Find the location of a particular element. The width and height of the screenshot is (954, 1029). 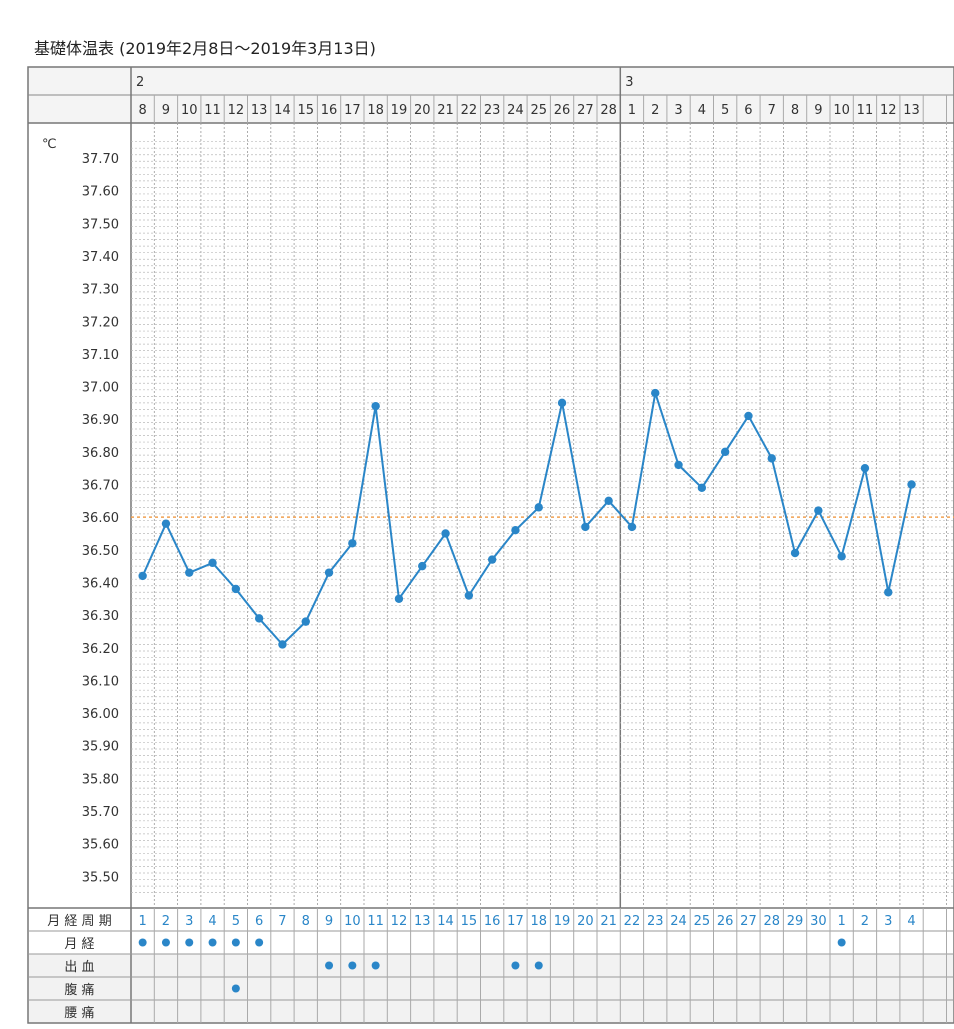

cycle-day-value: 10 is located at coordinates (352, 921).